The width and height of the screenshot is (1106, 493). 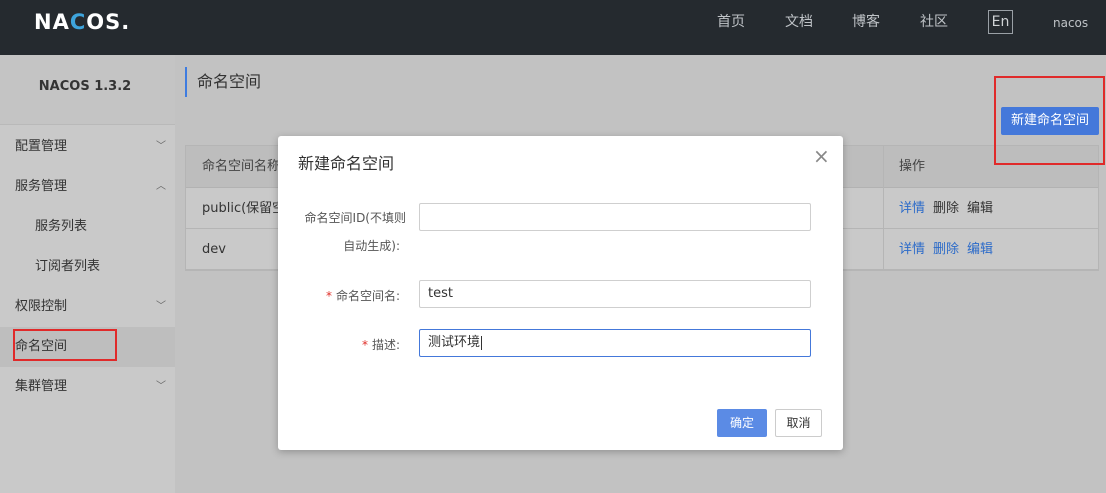 I want to click on sidebar-item-label: 集群管理, so click(x=41, y=386).